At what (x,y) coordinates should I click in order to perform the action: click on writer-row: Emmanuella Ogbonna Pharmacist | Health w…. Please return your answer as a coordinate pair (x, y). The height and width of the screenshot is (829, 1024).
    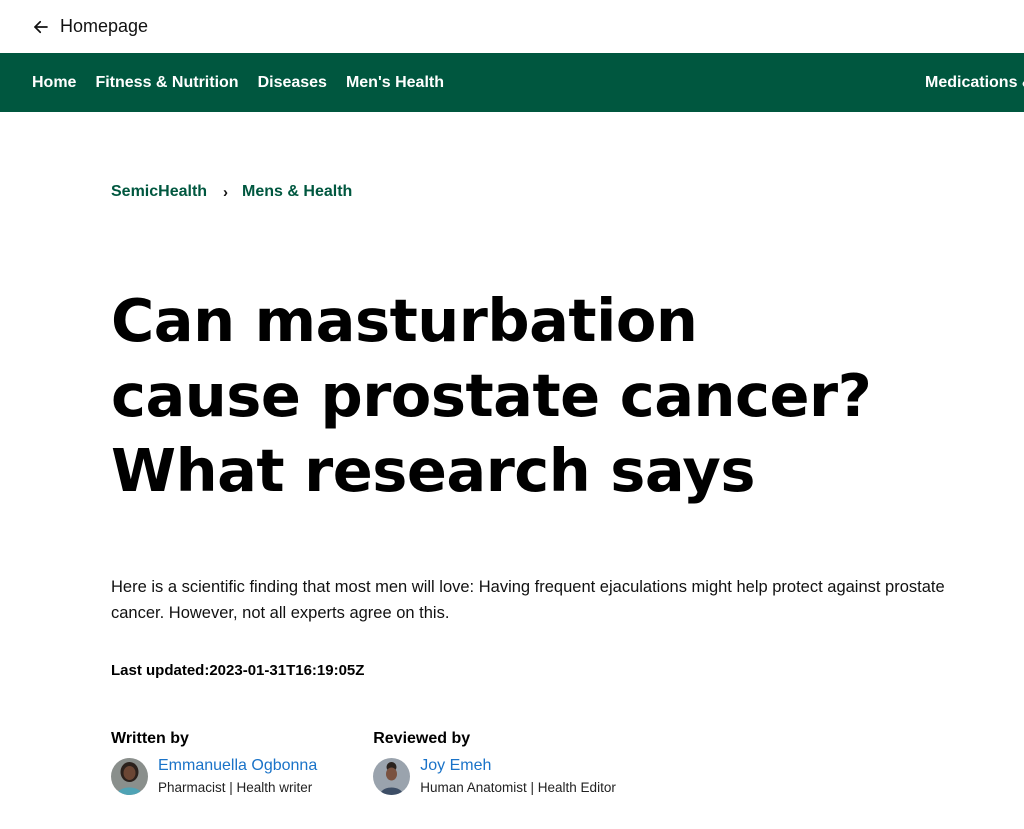
    Looking at the image, I should click on (214, 777).